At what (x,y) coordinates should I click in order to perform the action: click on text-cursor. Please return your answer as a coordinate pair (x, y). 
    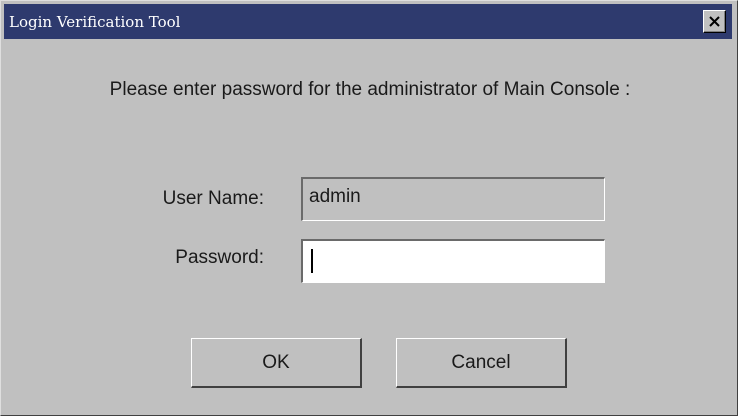
    Looking at the image, I should click on (312, 261).